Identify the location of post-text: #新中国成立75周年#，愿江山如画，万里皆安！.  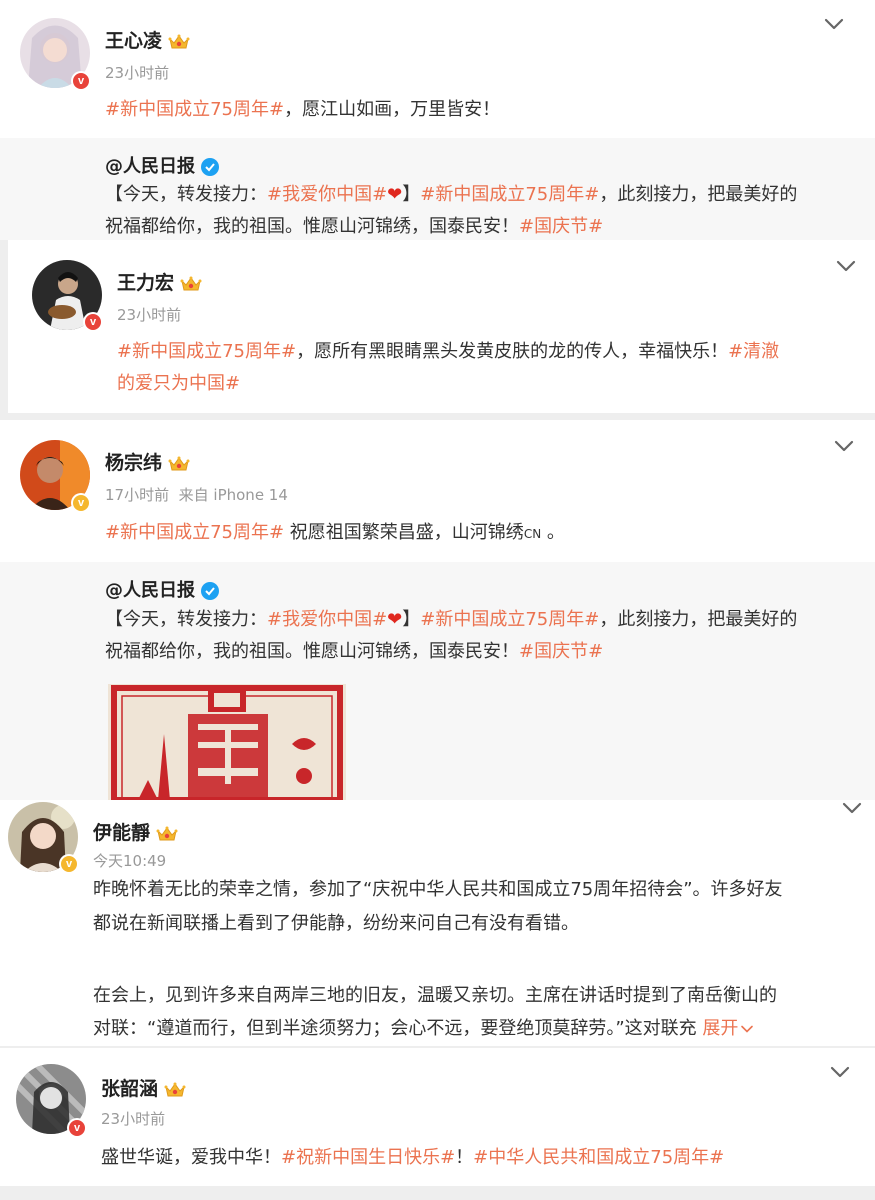
(303, 109).